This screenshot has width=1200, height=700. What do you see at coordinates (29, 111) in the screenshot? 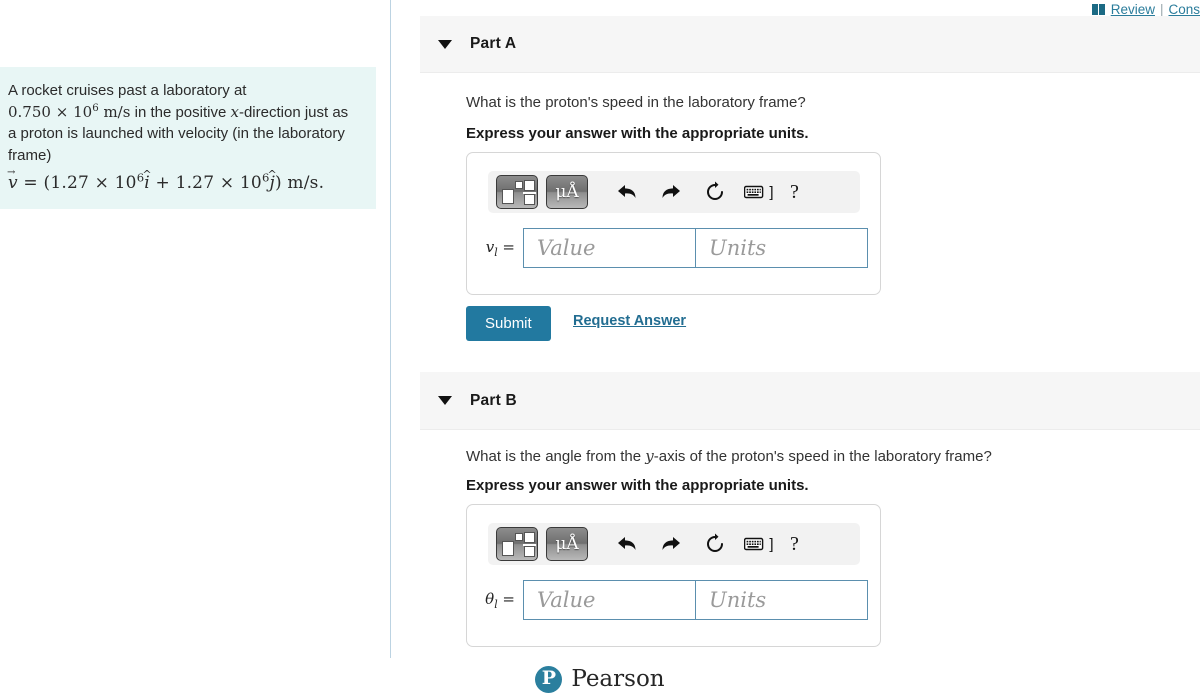
I see `problem-speed-value: 0.750` at bounding box center [29, 111].